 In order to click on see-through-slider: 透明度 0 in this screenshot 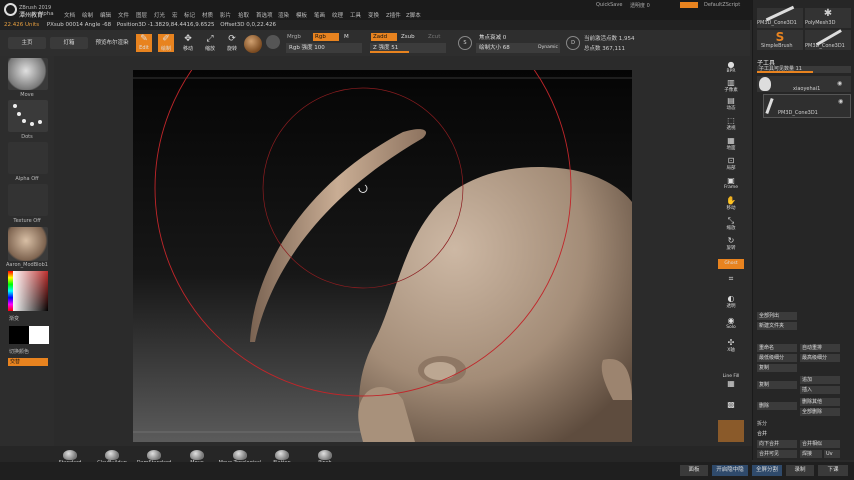, I will do `click(640, 5)`.